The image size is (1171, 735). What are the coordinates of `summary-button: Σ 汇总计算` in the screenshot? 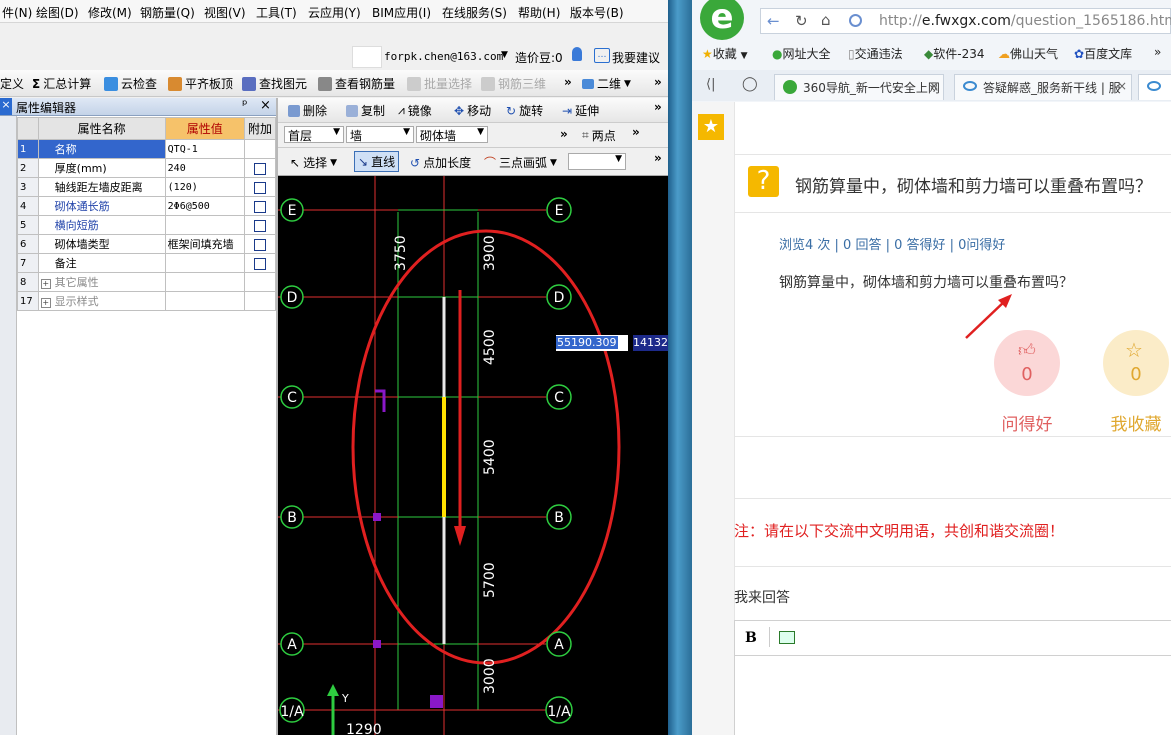 It's located at (61, 83).